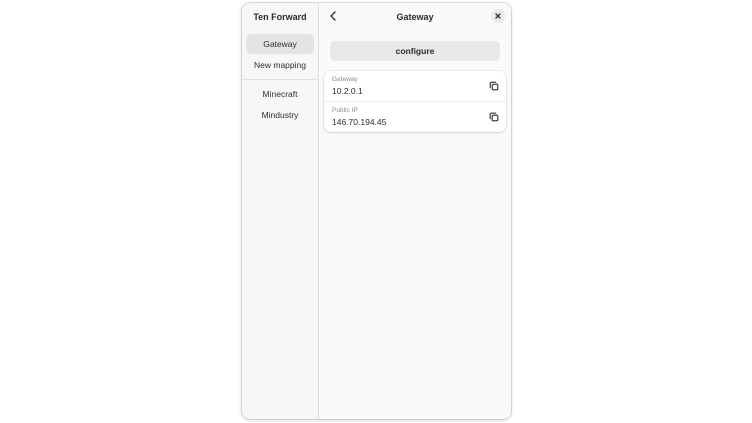 This screenshot has width=752, height=423. I want to click on gateway-info-list: Gateway 10.2.0.1 Public IP 146.70.194.45, so click(415, 101).